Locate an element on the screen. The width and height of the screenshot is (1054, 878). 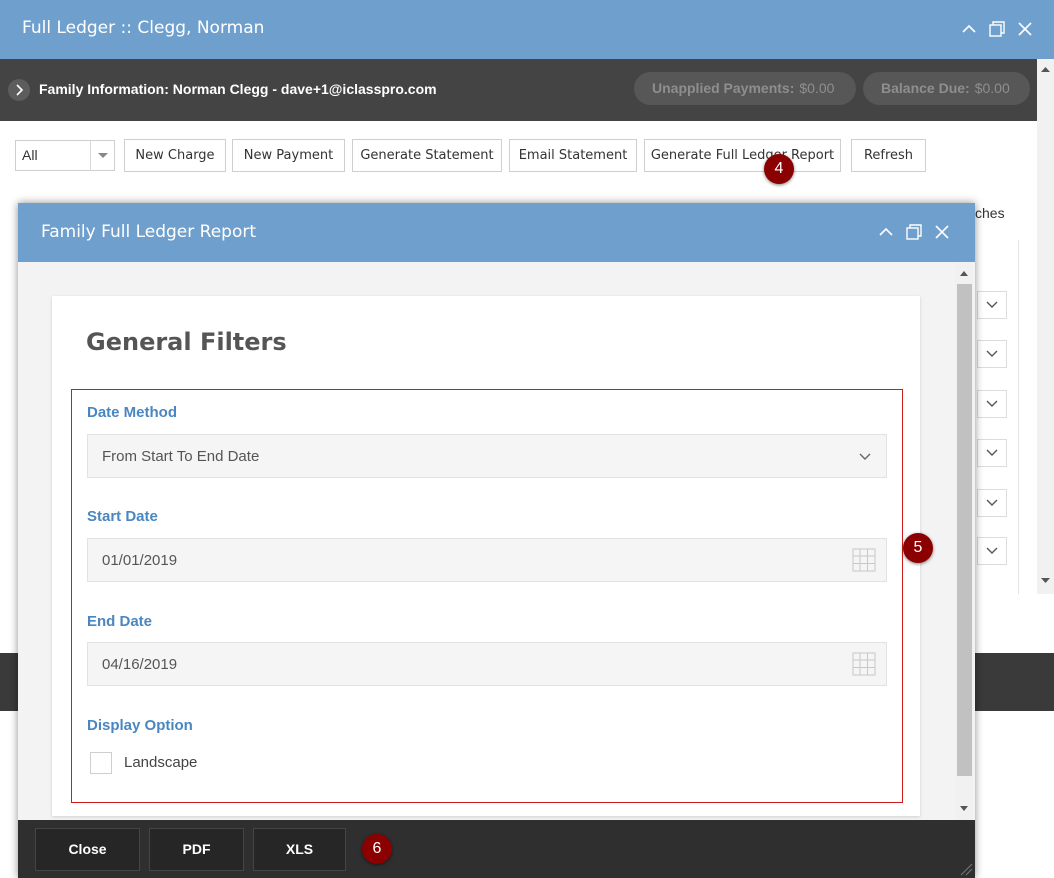
outer-scrollbar is located at coordinates (1045, 326).